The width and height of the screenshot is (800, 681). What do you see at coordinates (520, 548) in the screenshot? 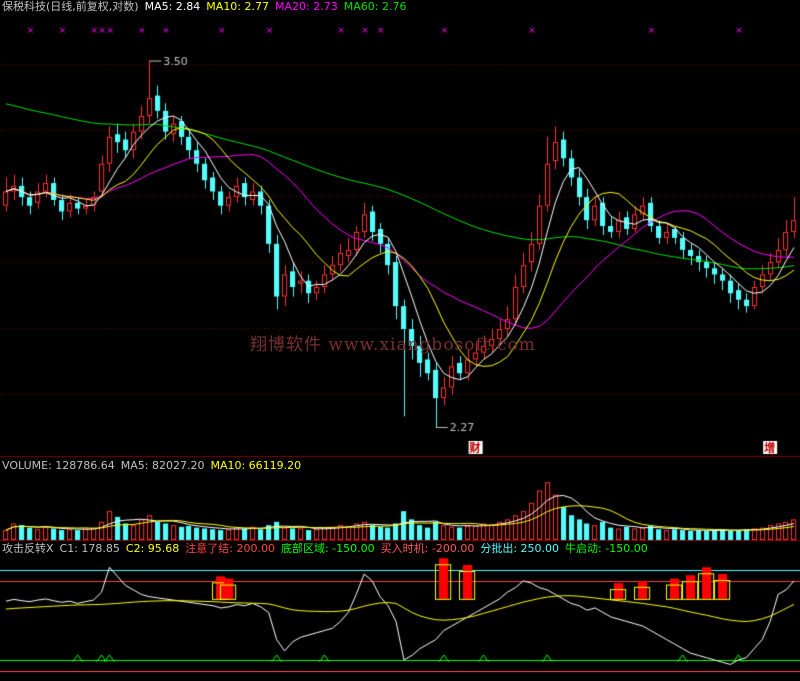
I see `batch-label: 分批出: 250.00` at bounding box center [520, 548].